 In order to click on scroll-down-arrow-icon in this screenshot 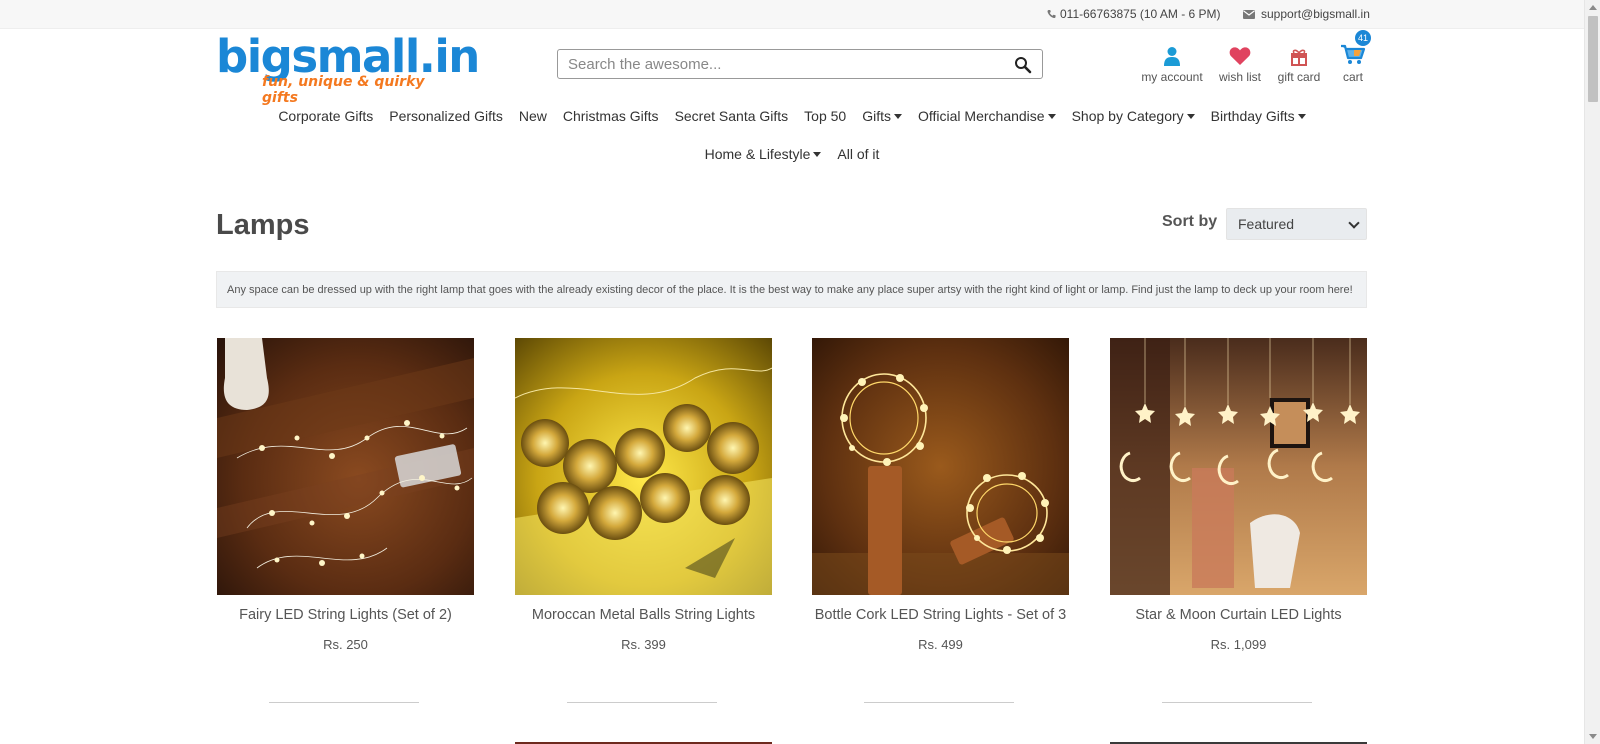, I will do `click(1593, 736)`.